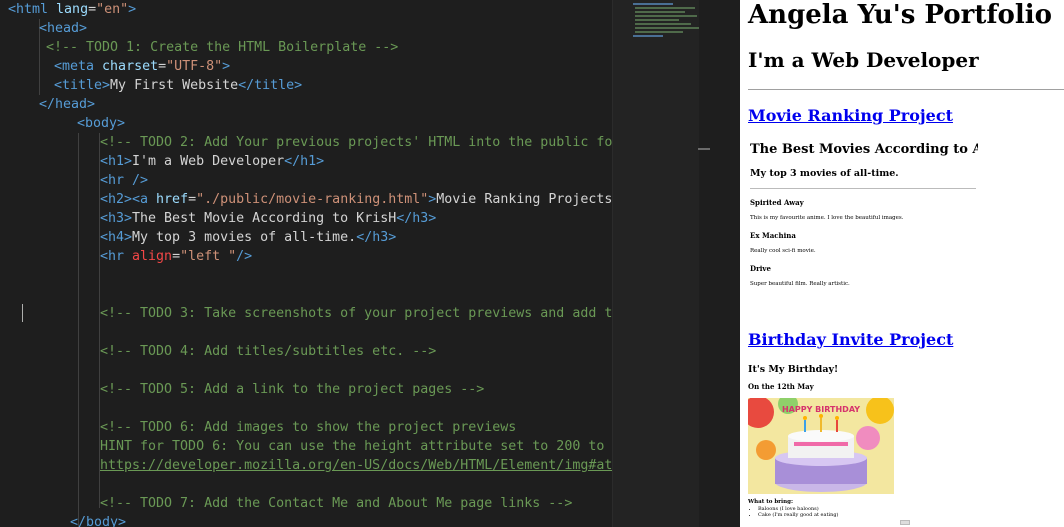  What do you see at coordinates (270, 85) in the screenshot?
I see `code-token: </title>` at bounding box center [270, 85].